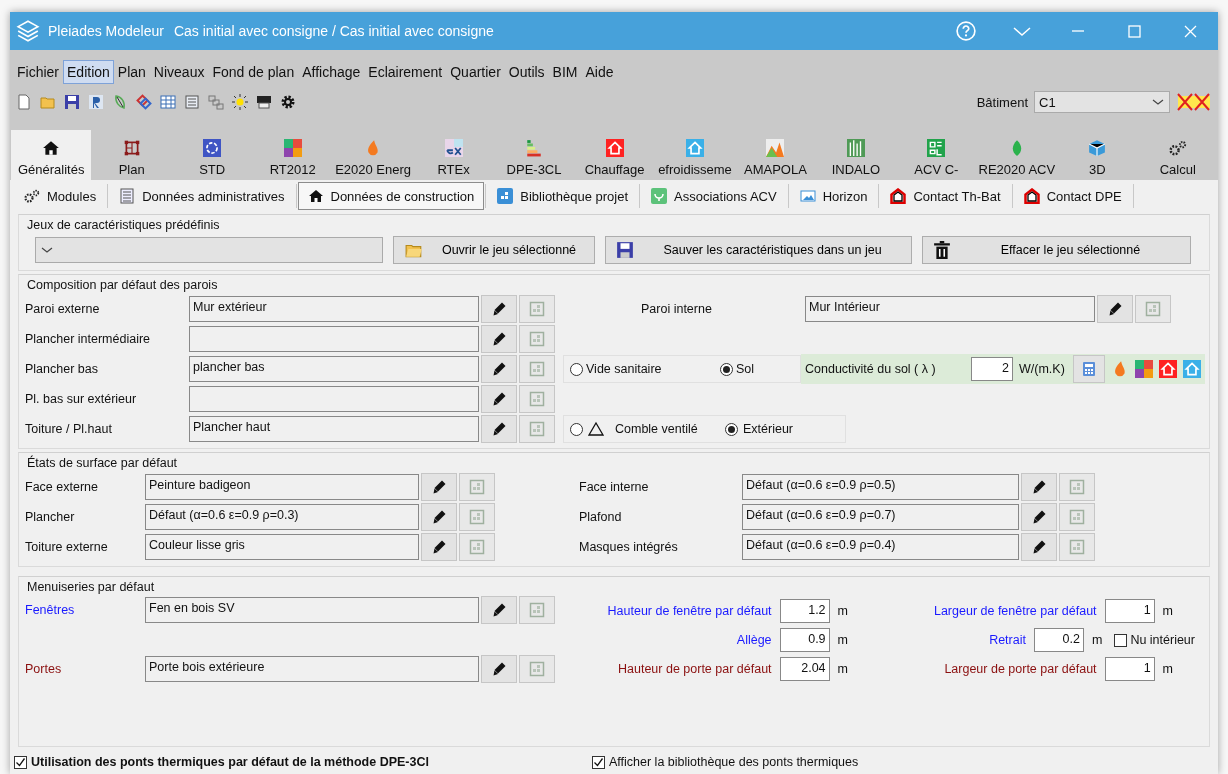 Image resolution: width=1228 pixels, height=774 pixels. I want to click on module-tab: RT2012, so click(292, 155).